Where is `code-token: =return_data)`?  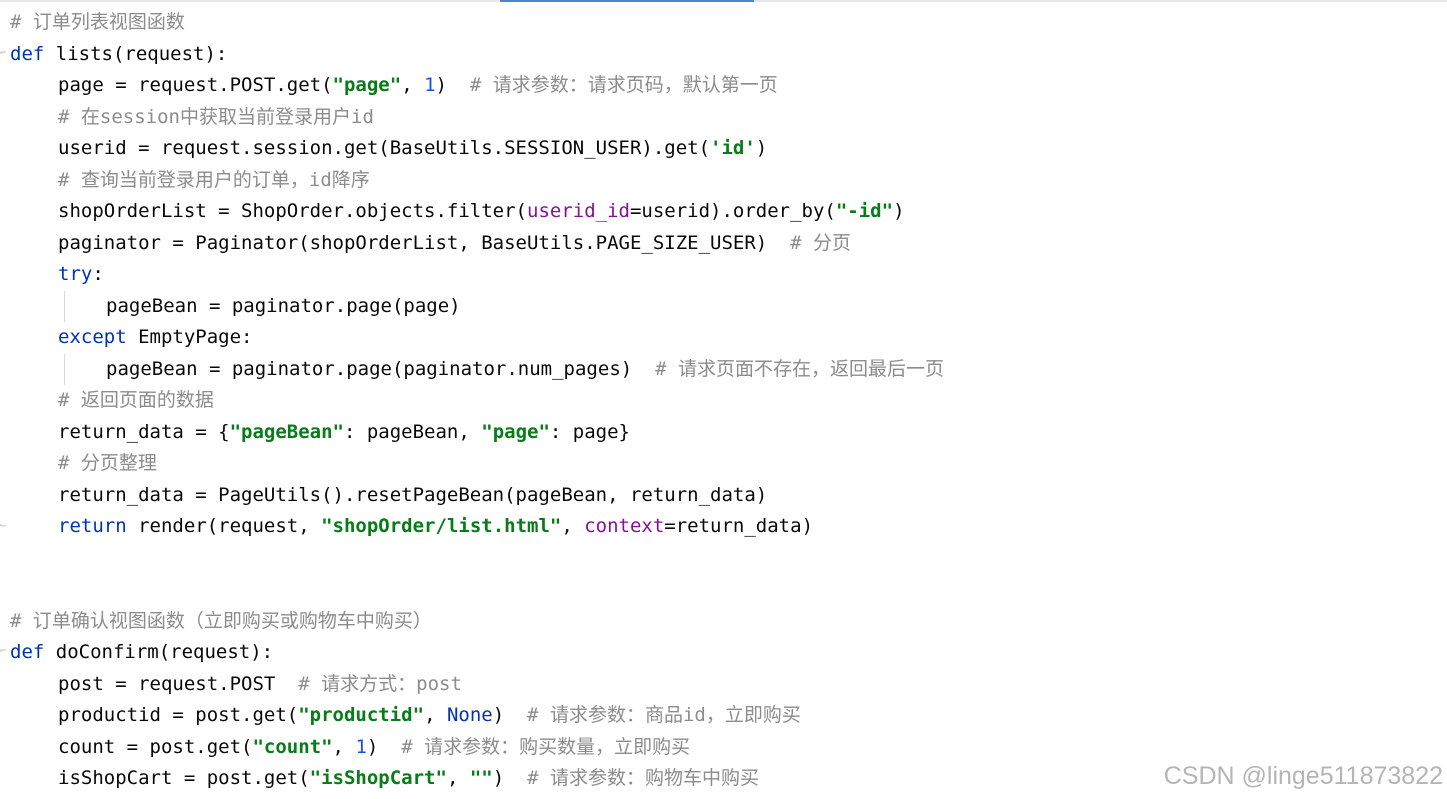 code-token: =return_data) is located at coordinates (739, 526).